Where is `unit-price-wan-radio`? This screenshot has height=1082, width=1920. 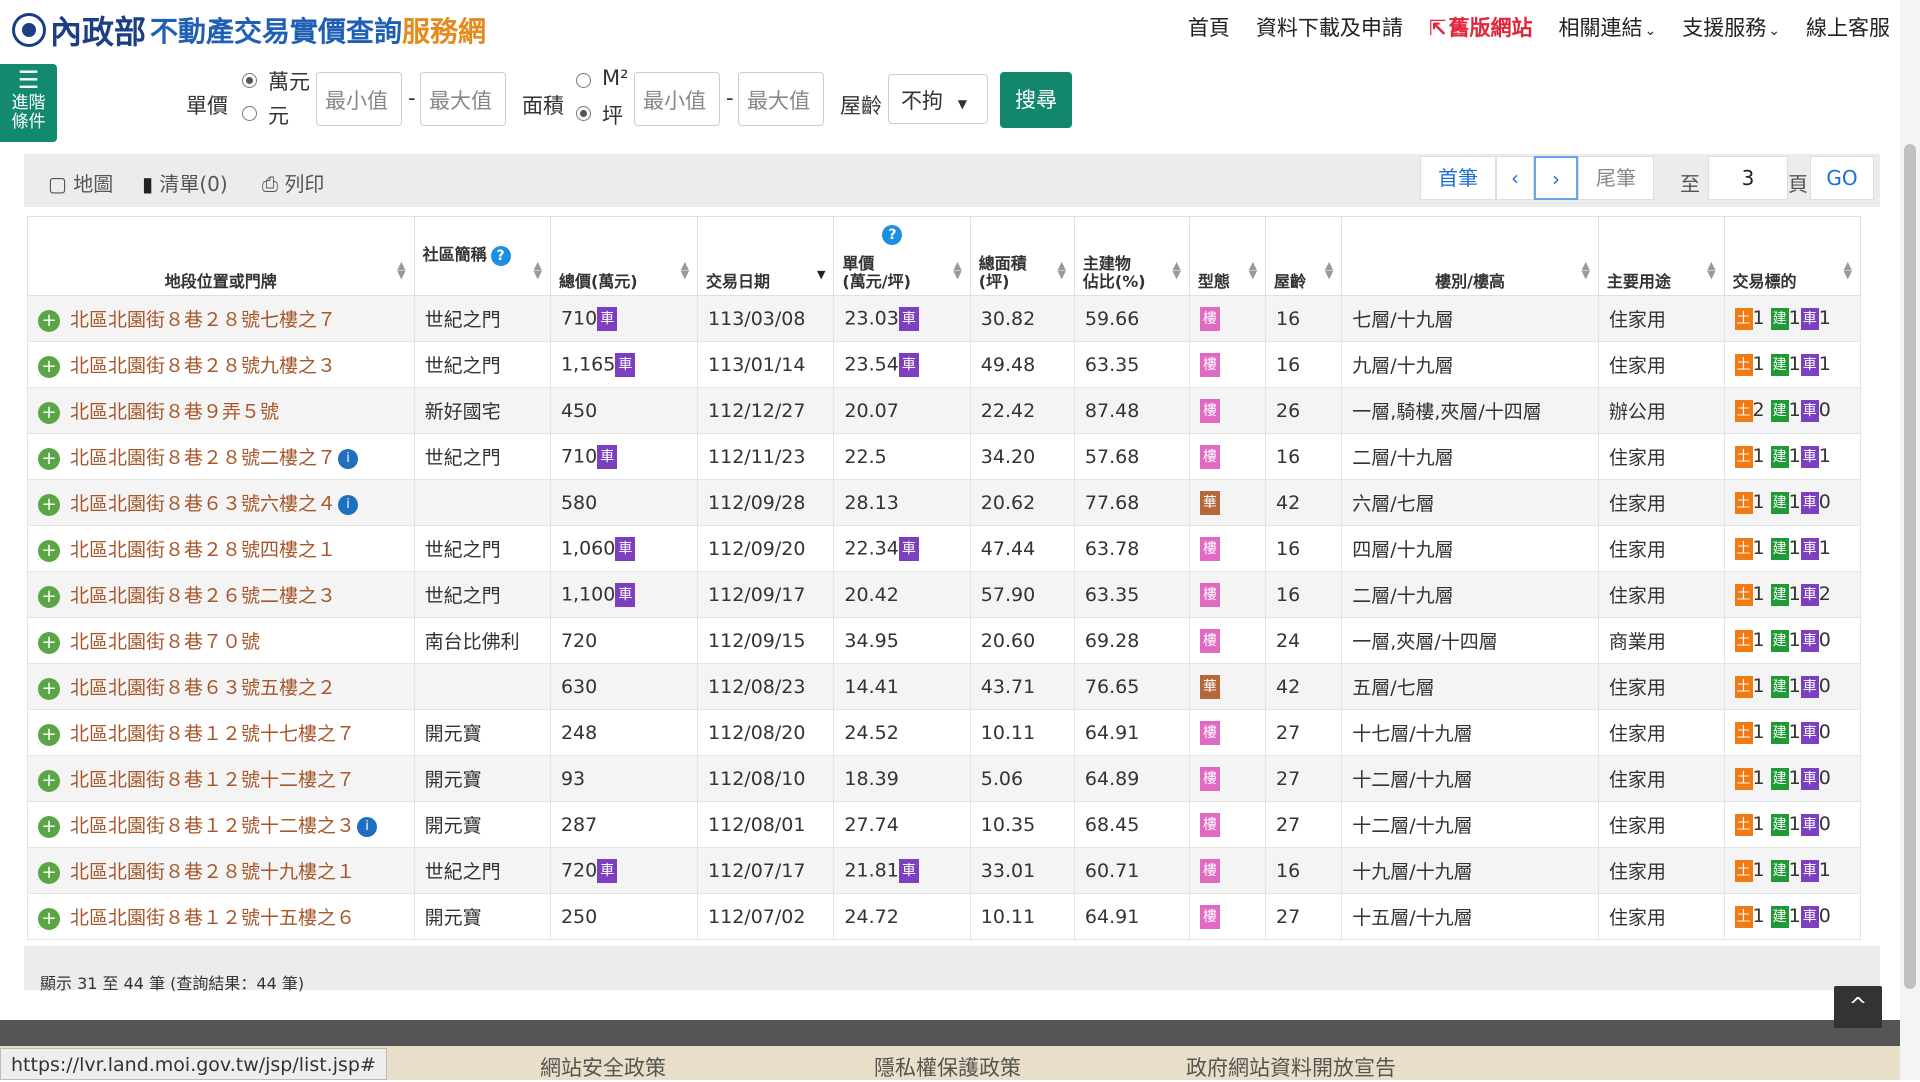
unit-price-wan-radio is located at coordinates (249, 80).